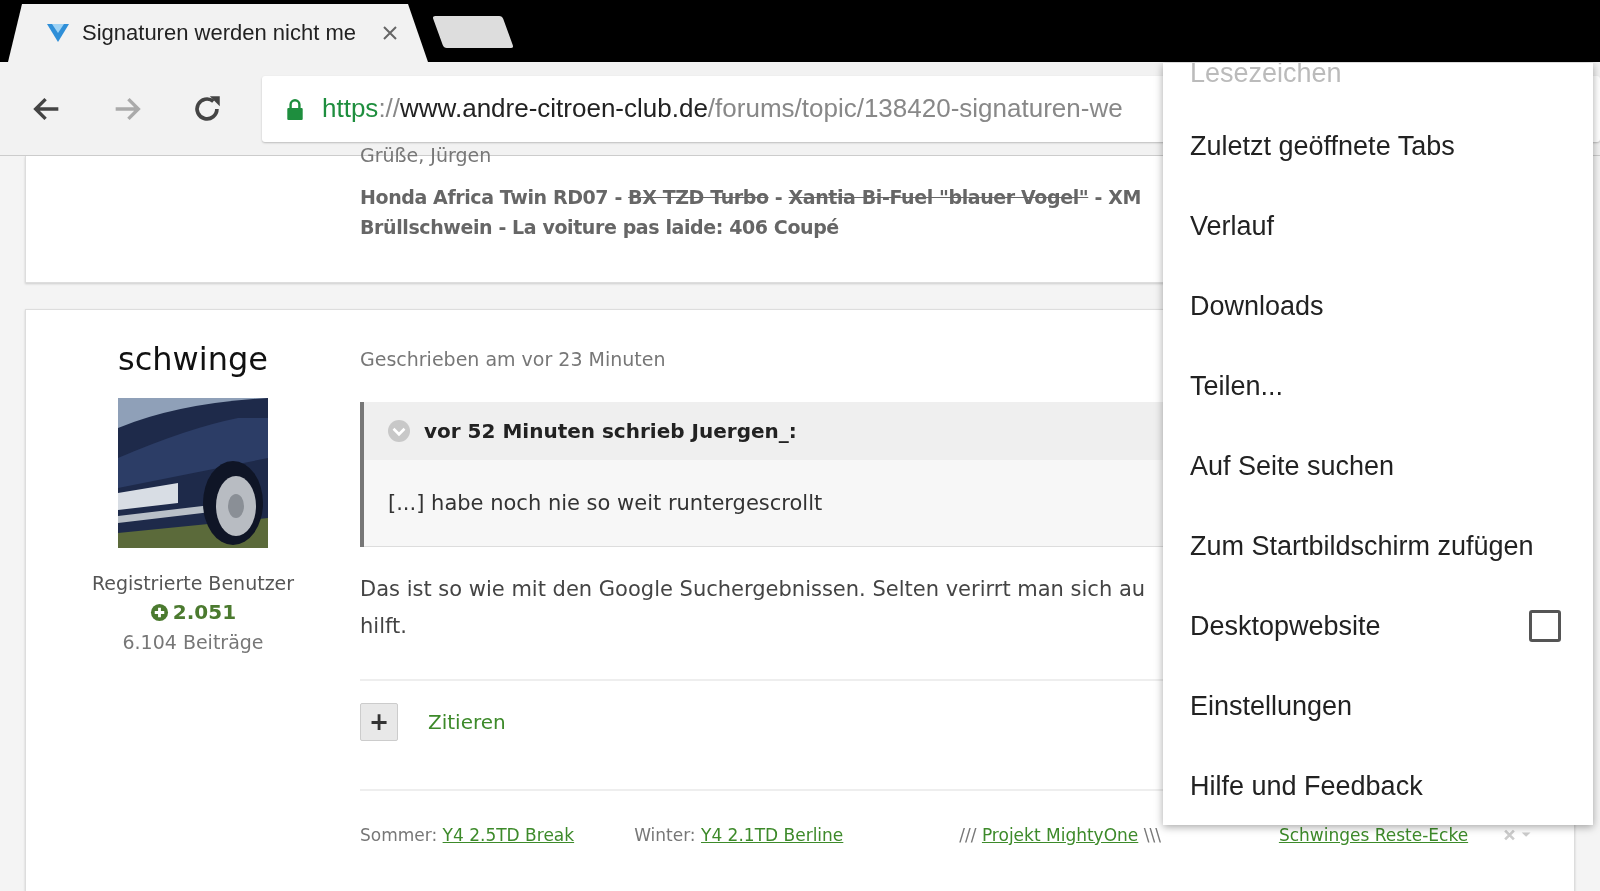  Describe the element at coordinates (193, 642) in the screenshot. I see `post-count: 6.104 Beiträge` at that location.